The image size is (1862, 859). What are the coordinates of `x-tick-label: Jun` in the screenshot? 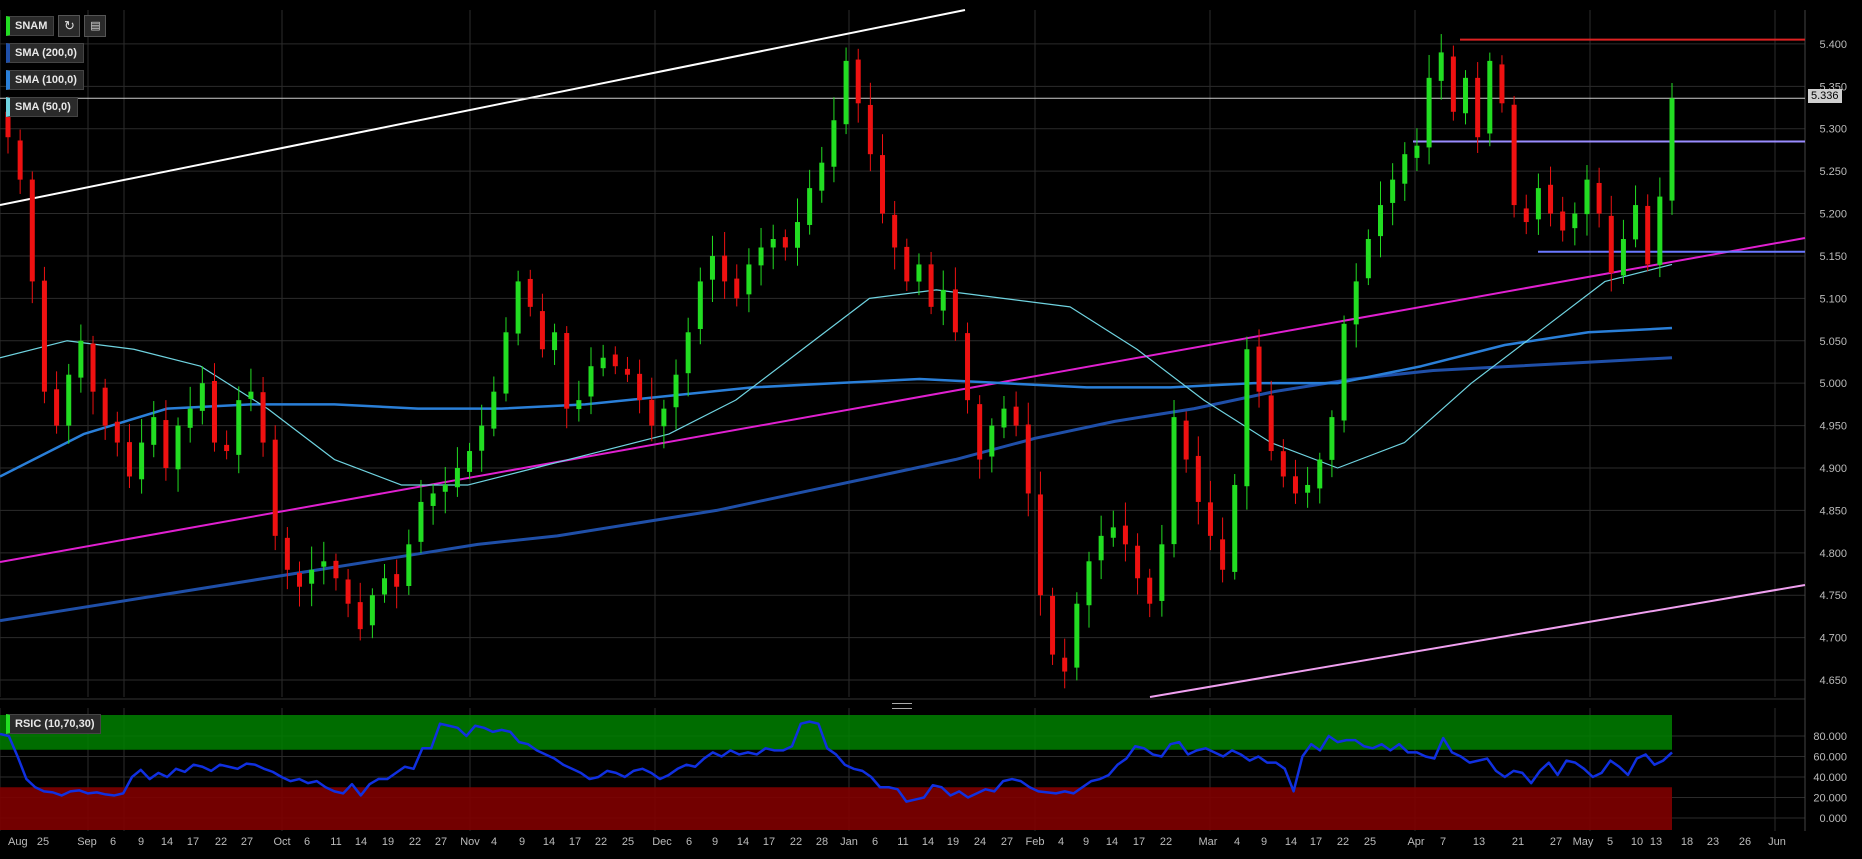 It's located at (1777, 842).